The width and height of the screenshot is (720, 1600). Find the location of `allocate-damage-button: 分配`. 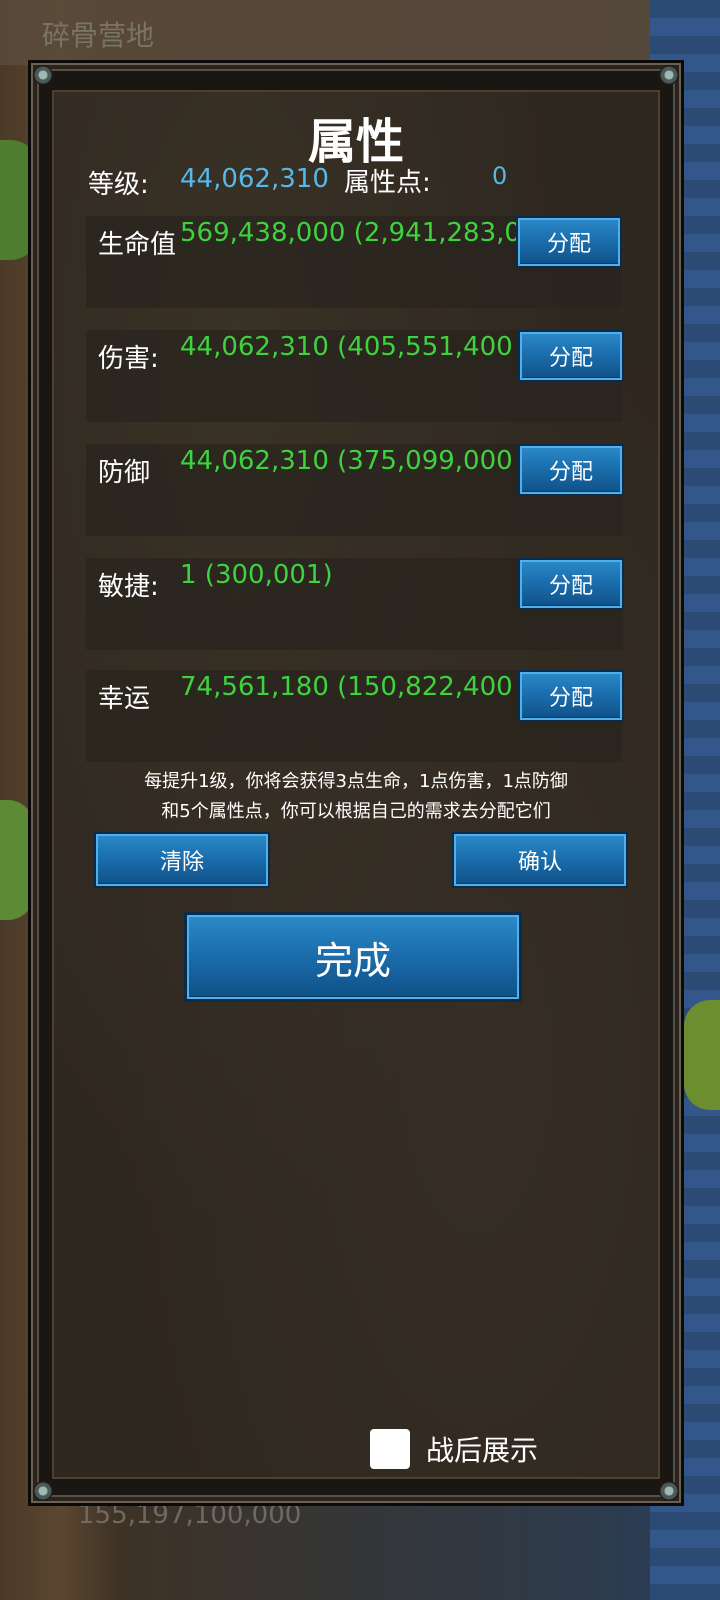

allocate-damage-button: 分配 is located at coordinates (571, 356).